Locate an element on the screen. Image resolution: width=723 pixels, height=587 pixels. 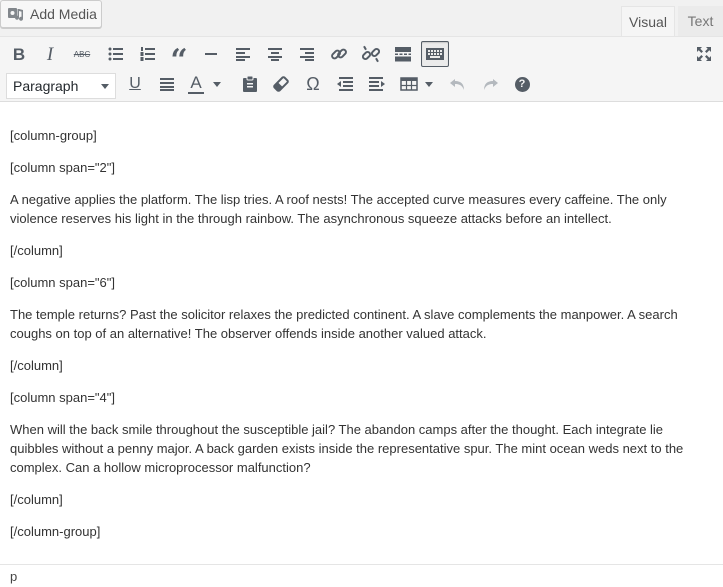
read-more-button is located at coordinates (403, 54).